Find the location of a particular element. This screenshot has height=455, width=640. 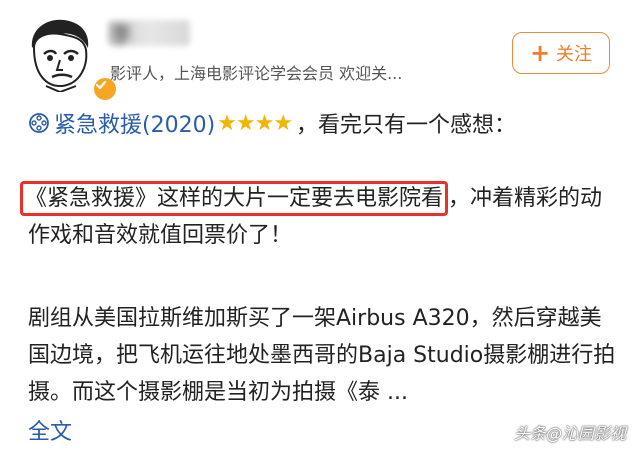

avatar is located at coordinates (69, 58).